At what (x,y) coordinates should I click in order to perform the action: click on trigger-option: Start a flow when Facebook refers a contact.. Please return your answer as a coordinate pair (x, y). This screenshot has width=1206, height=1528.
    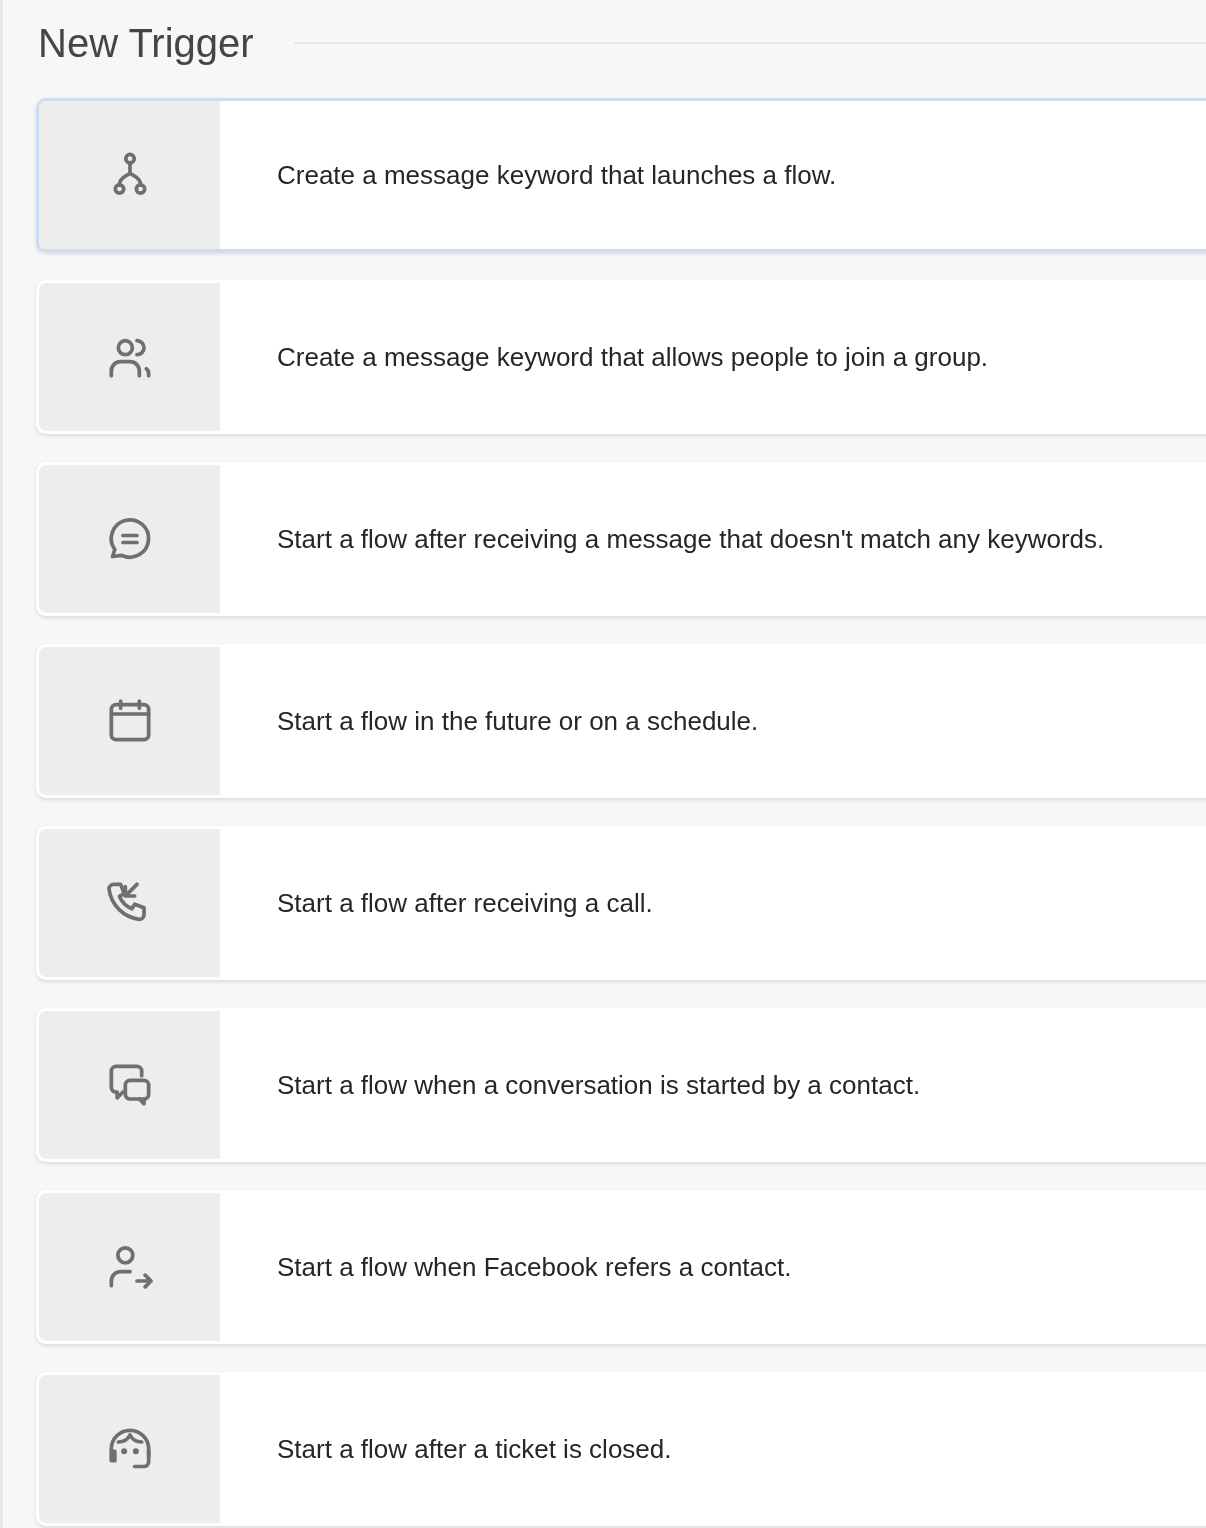
    Looking at the image, I should click on (621, 1267).